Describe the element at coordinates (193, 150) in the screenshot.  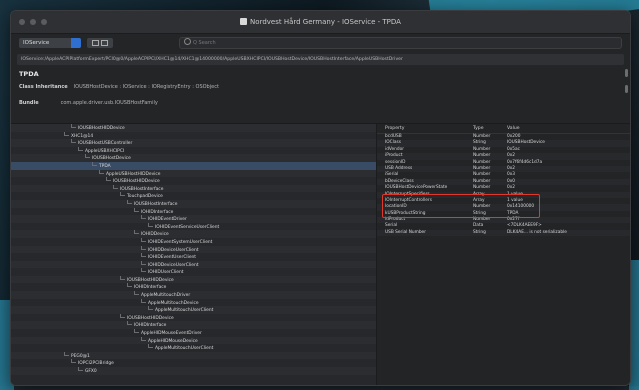
I see `tree-row: AppleUSBXHCIPCI` at that location.